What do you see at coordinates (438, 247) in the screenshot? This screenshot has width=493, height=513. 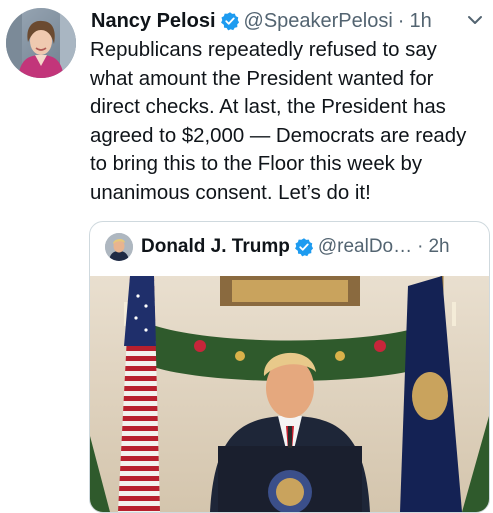 I see `quoted-tweet-timestamp: 2h` at bounding box center [438, 247].